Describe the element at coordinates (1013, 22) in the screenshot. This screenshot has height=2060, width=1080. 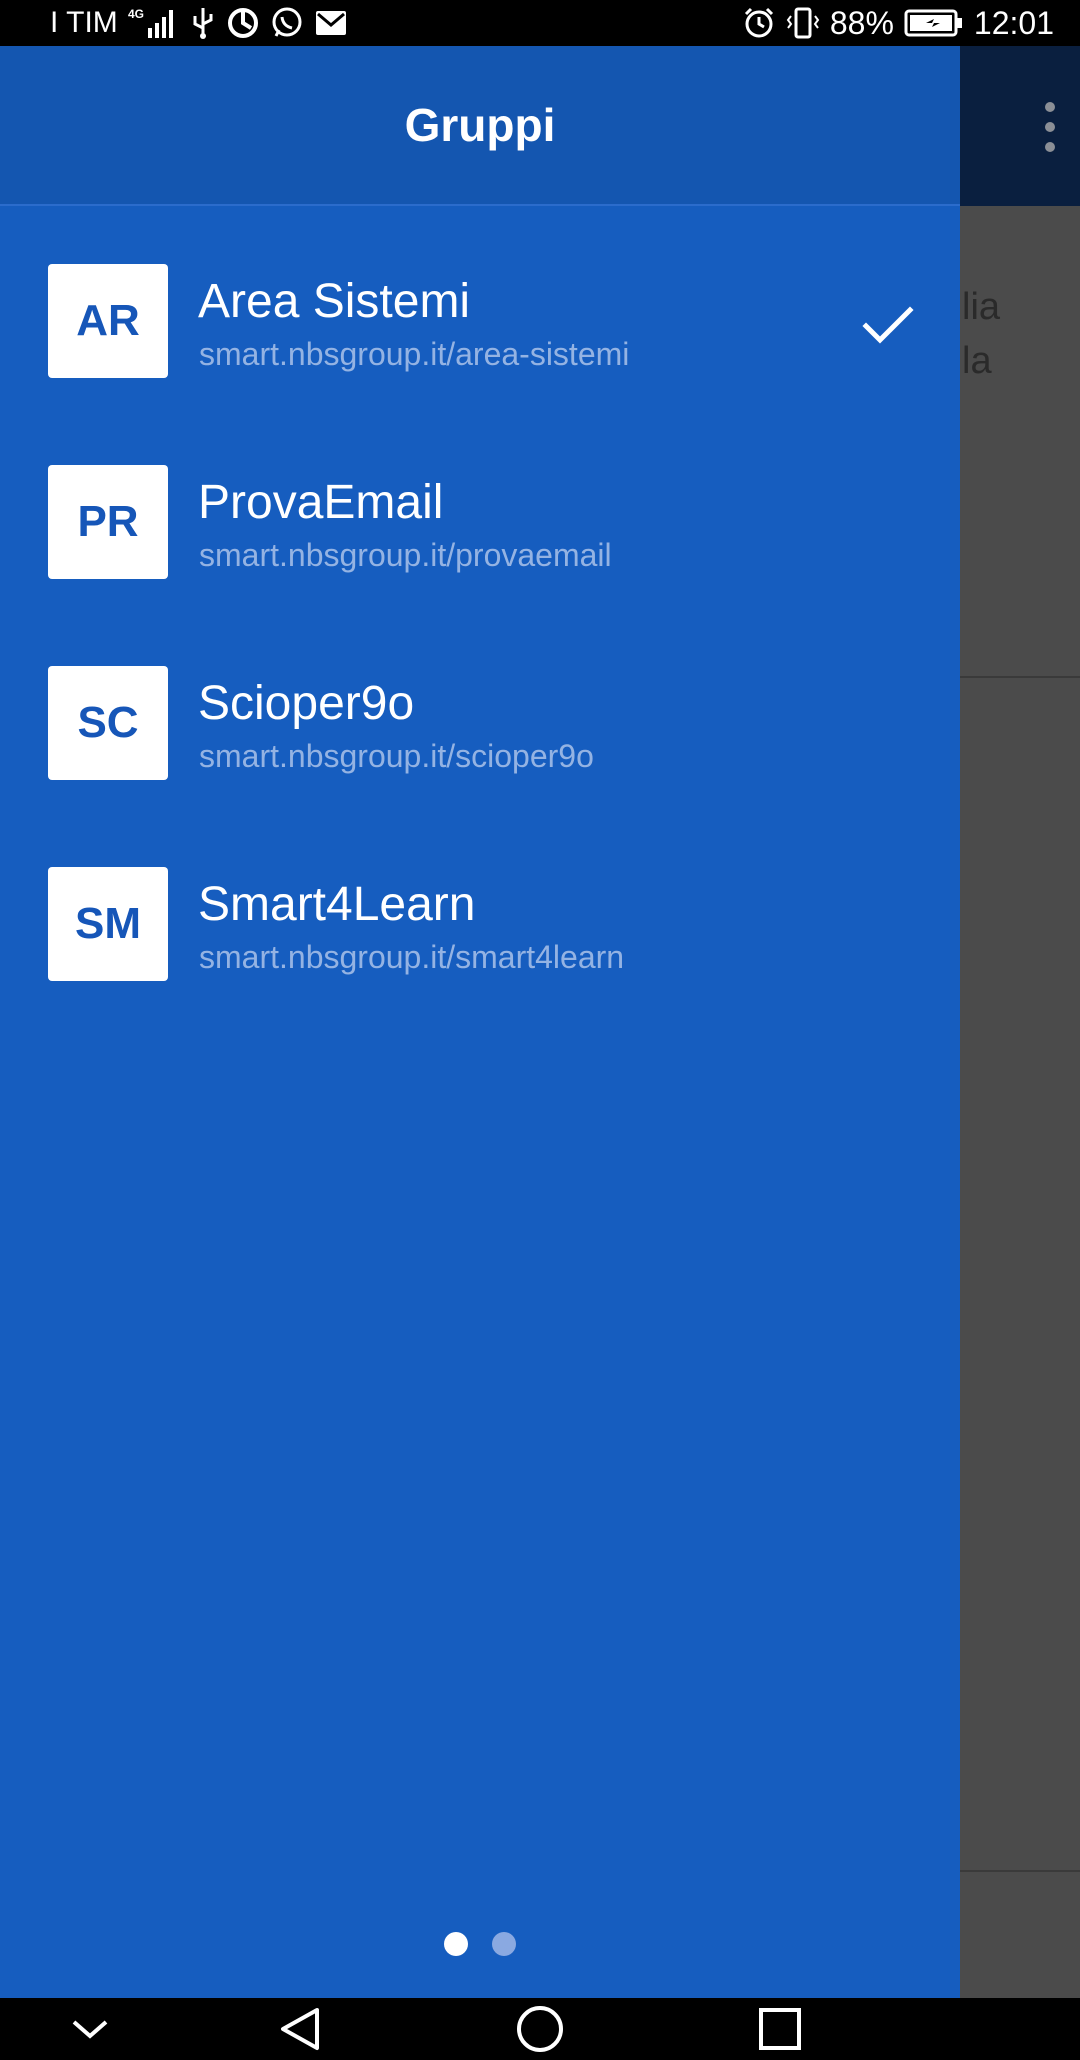
I see `clock: 12:01` at that location.